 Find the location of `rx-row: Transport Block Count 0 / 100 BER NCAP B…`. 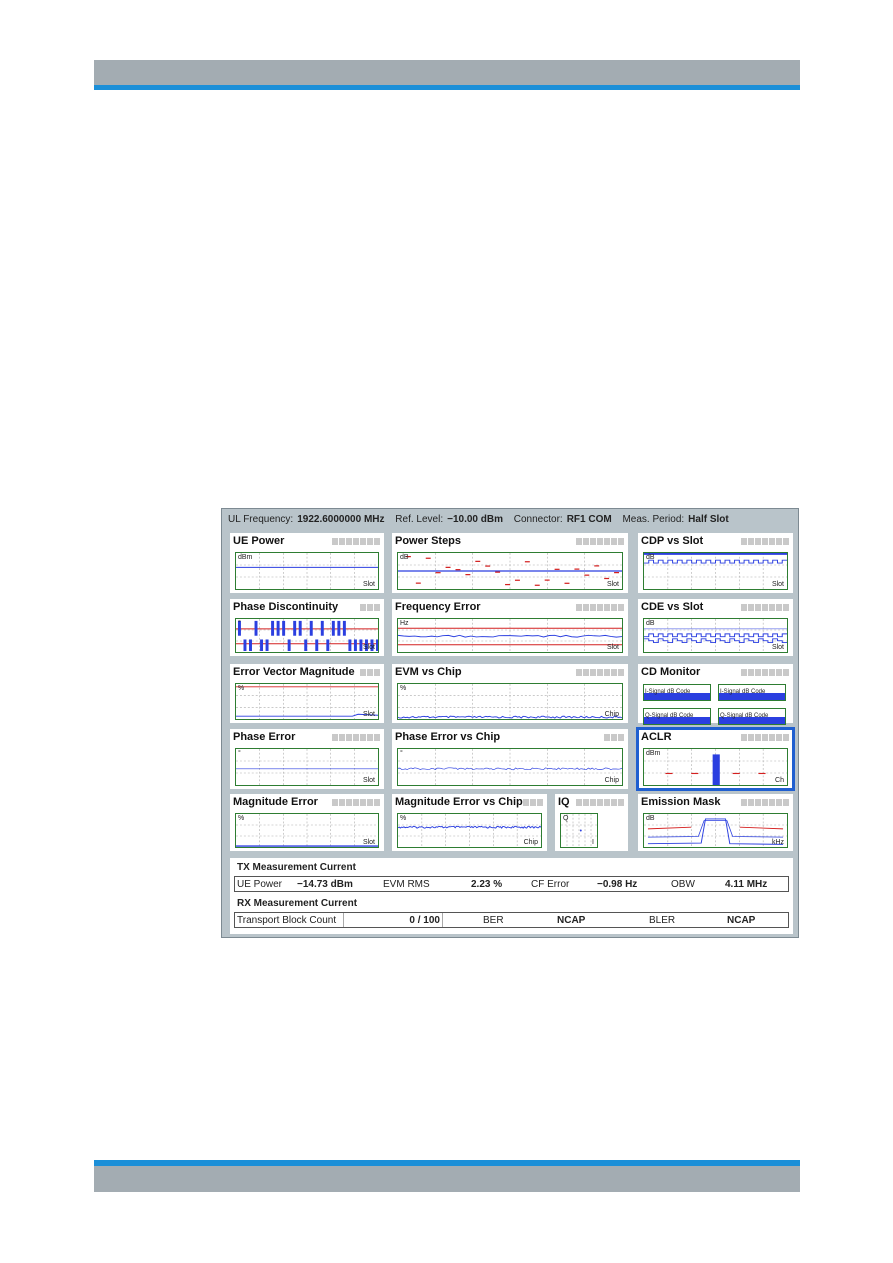

rx-row: Transport Block Count 0 / 100 BER NCAP B… is located at coordinates (511, 920).